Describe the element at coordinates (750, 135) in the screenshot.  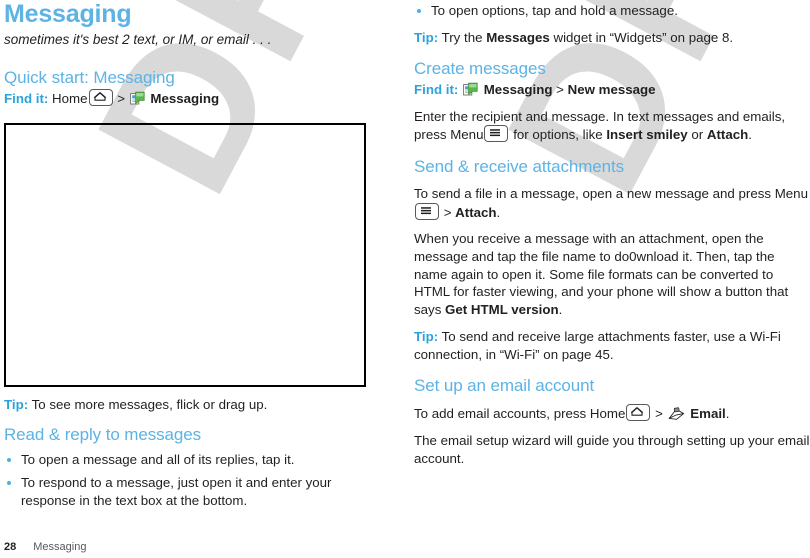
I see `create-messages-text-4: .` at that location.